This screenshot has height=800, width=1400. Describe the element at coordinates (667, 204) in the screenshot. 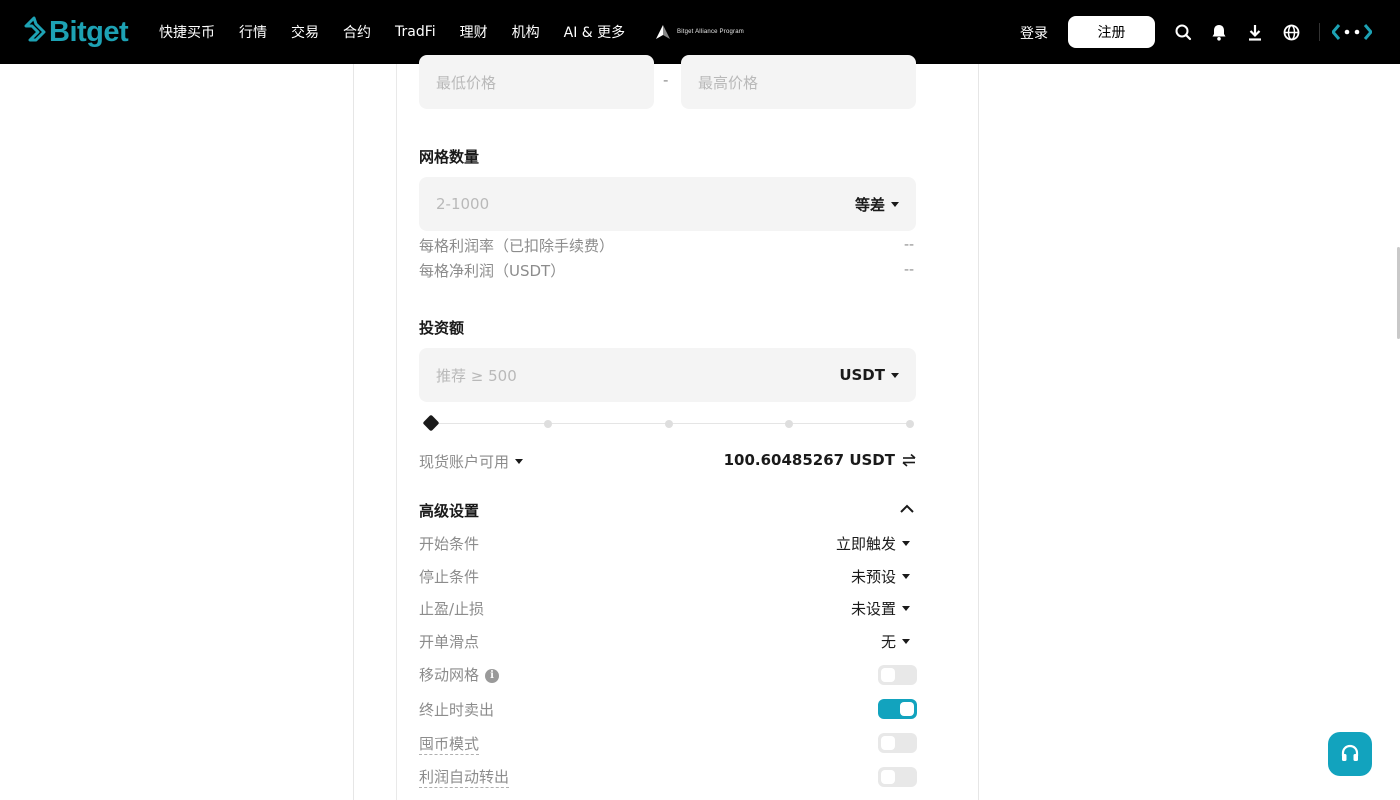

I see `grid-count-input: 2-1000 等差` at that location.